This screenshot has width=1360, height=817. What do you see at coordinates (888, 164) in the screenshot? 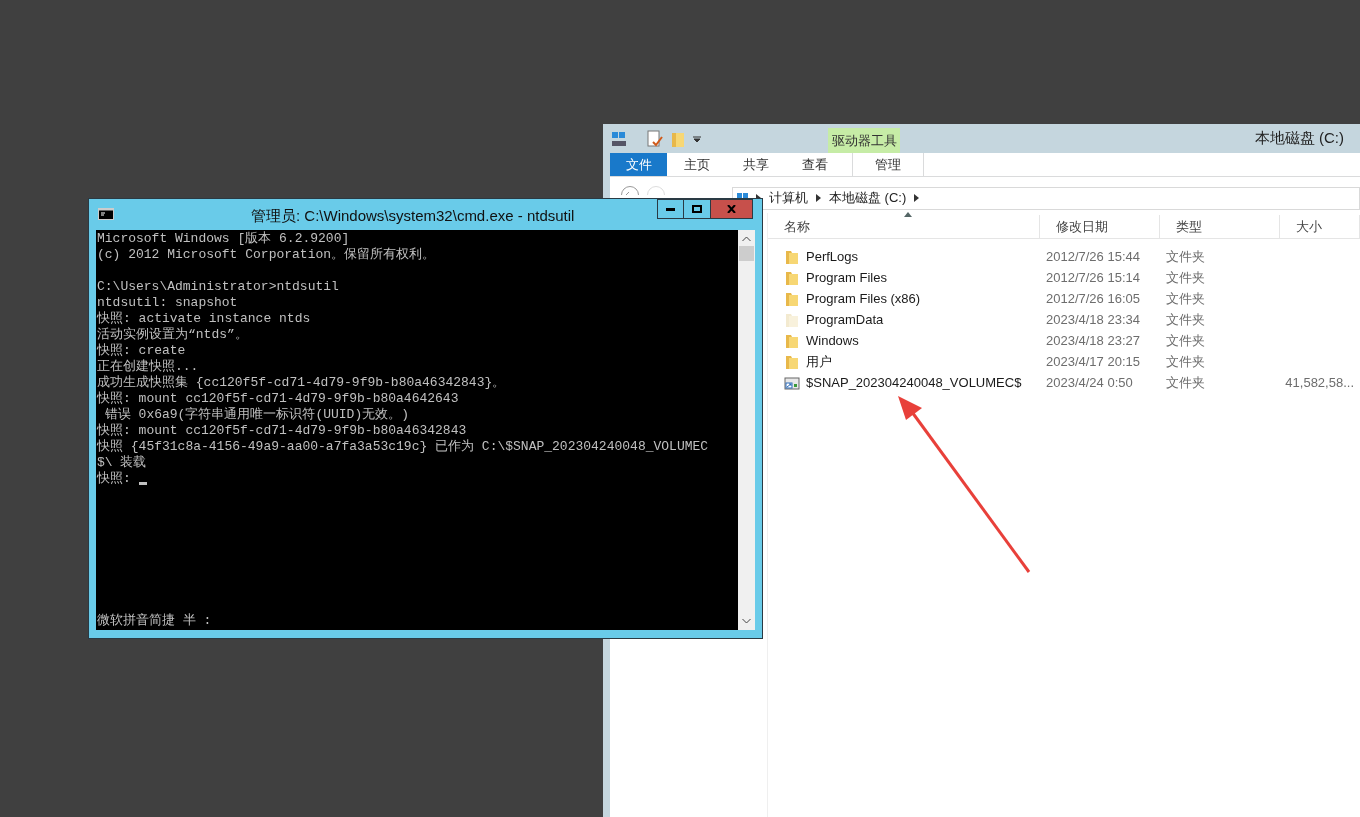
I see `ribbon-tab: 管理` at bounding box center [888, 164].